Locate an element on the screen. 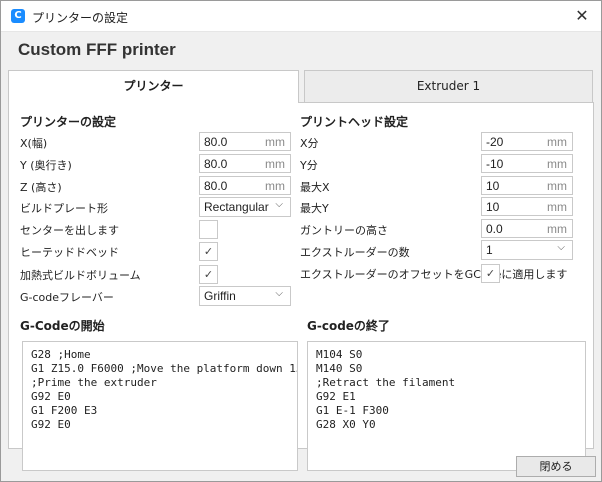 The width and height of the screenshot is (602, 482). gcode-flavor-value: Griffin is located at coordinates (220, 296).